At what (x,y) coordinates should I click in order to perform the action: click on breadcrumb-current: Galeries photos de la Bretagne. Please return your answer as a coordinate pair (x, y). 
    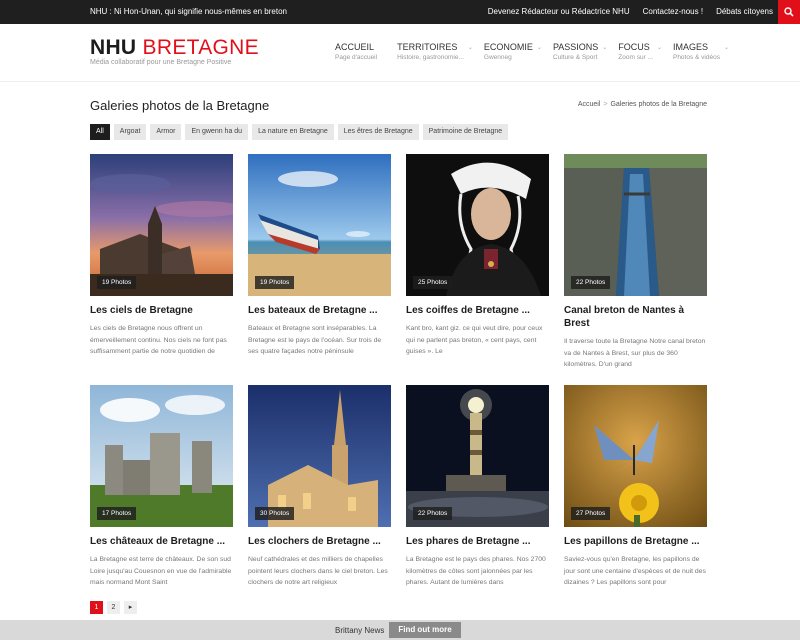
    Looking at the image, I should click on (658, 104).